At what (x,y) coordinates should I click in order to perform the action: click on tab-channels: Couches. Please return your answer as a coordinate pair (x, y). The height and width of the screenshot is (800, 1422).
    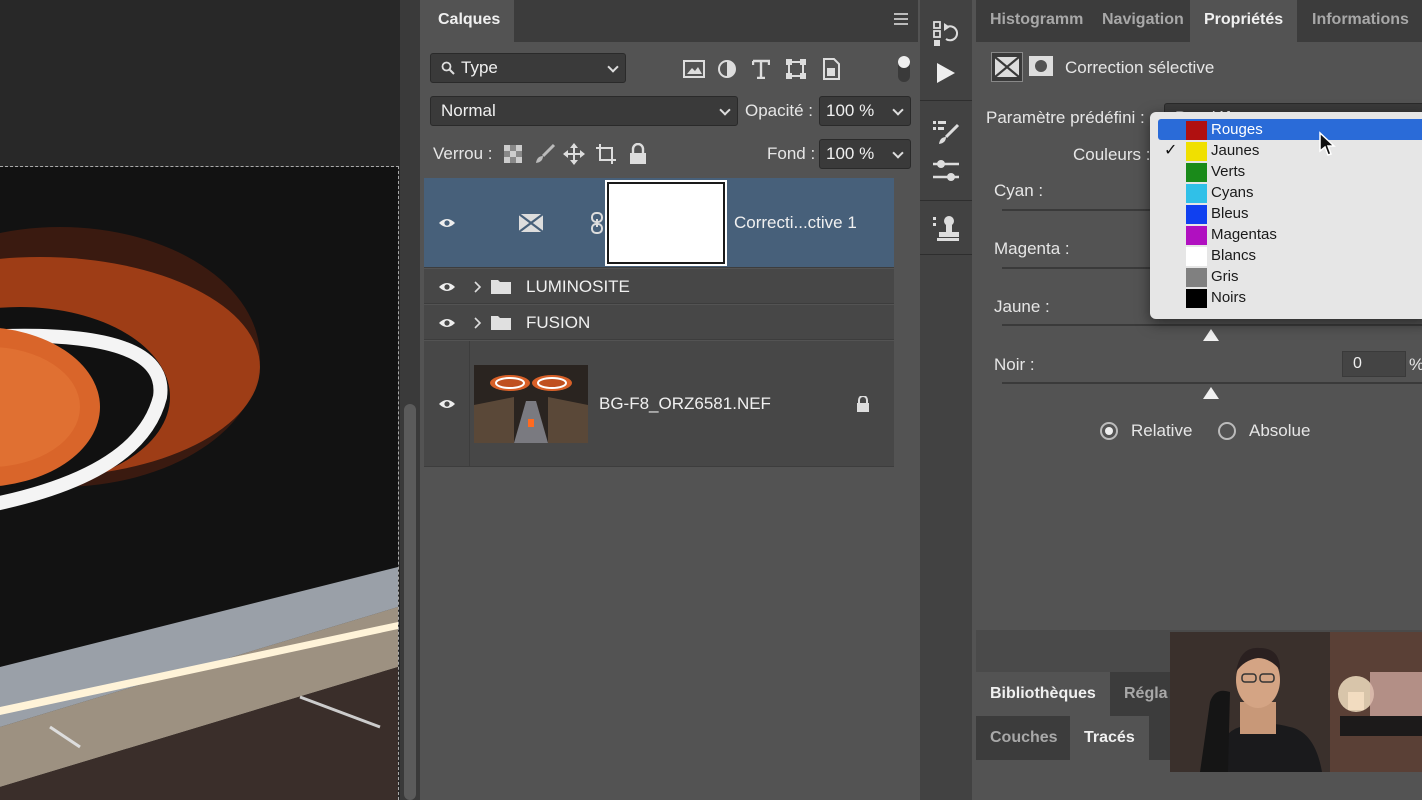
    Looking at the image, I should click on (1024, 738).